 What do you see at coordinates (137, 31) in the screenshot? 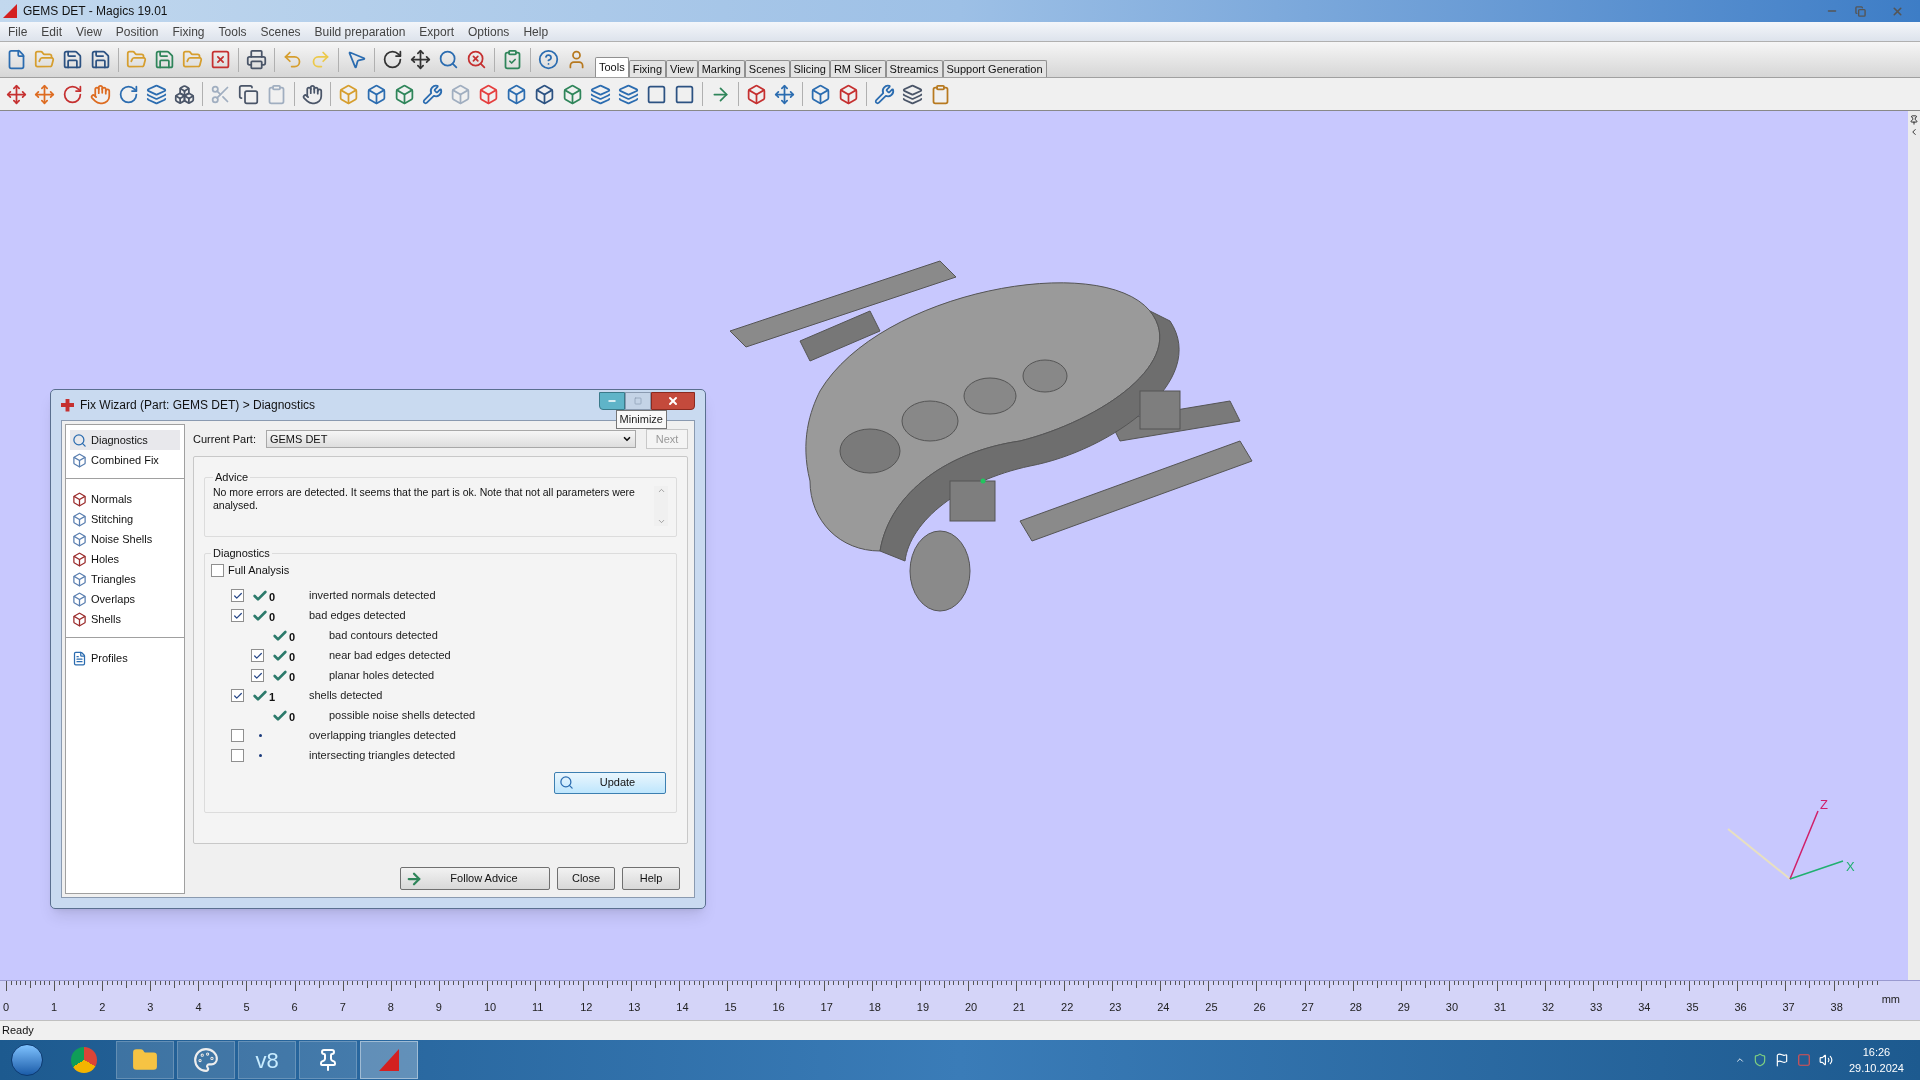
I see `menu-item: Position` at bounding box center [137, 31].